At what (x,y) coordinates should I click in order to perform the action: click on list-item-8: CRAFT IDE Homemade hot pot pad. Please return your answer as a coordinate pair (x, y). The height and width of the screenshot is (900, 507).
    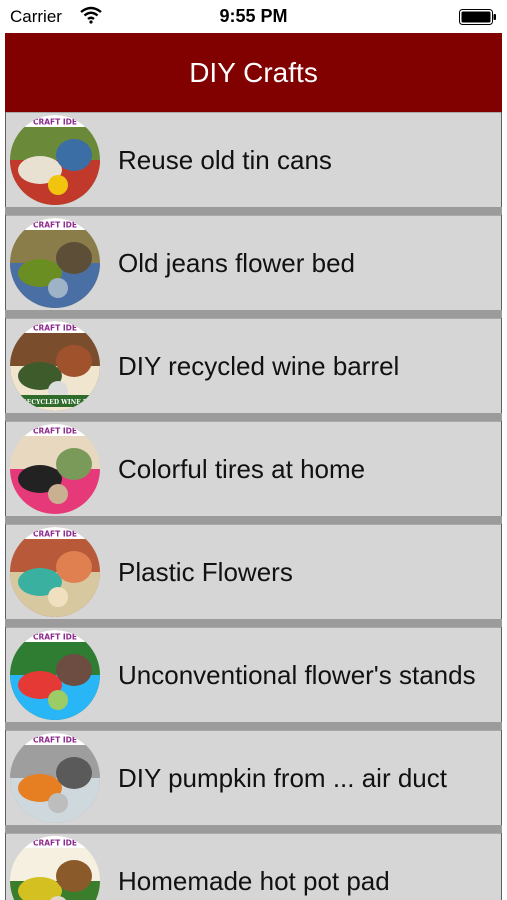
    Looking at the image, I should click on (253, 866).